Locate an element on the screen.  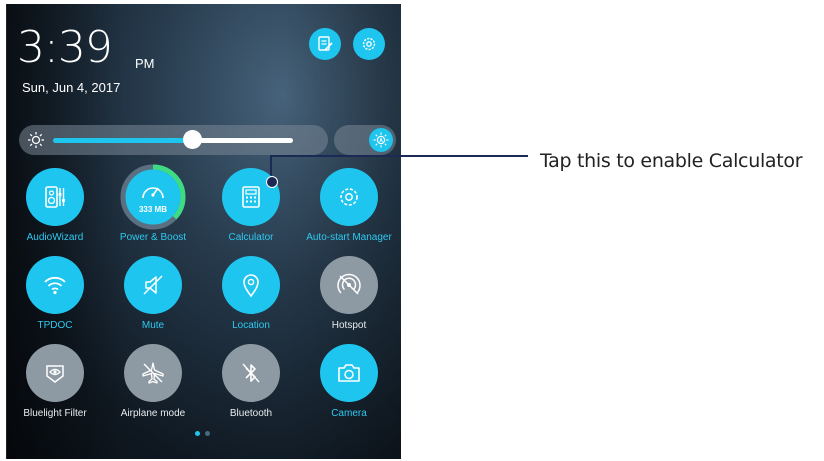
sun-icon is located at coordinates (36, 140).